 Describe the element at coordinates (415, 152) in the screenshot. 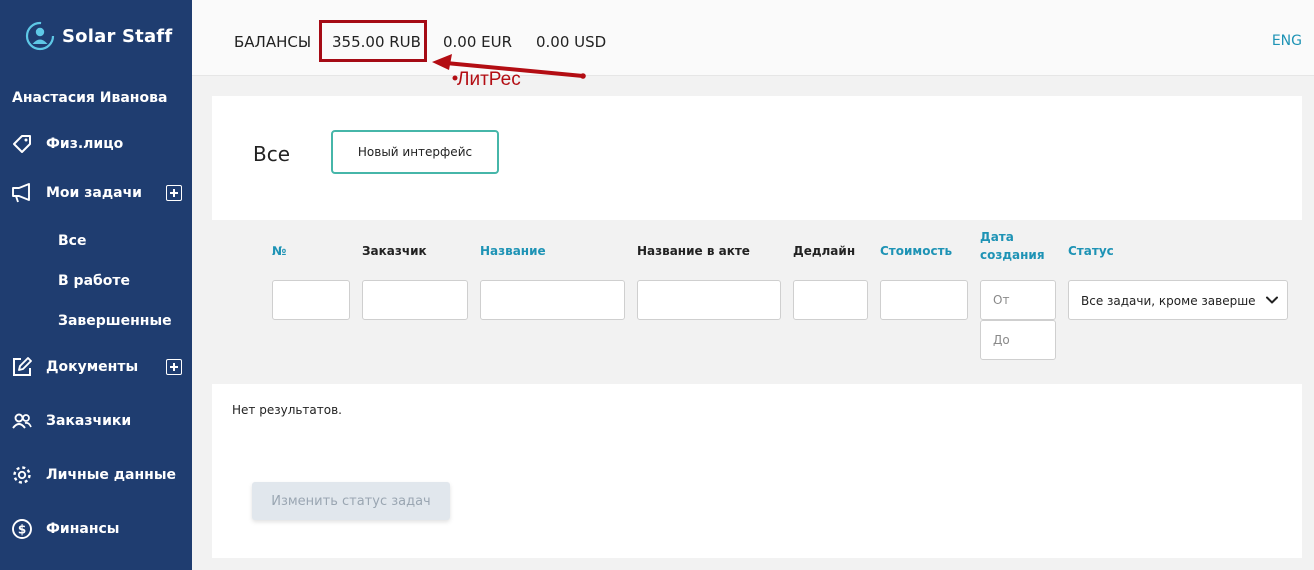

I see `new-interface-button: Новый интерфейс` at that location.